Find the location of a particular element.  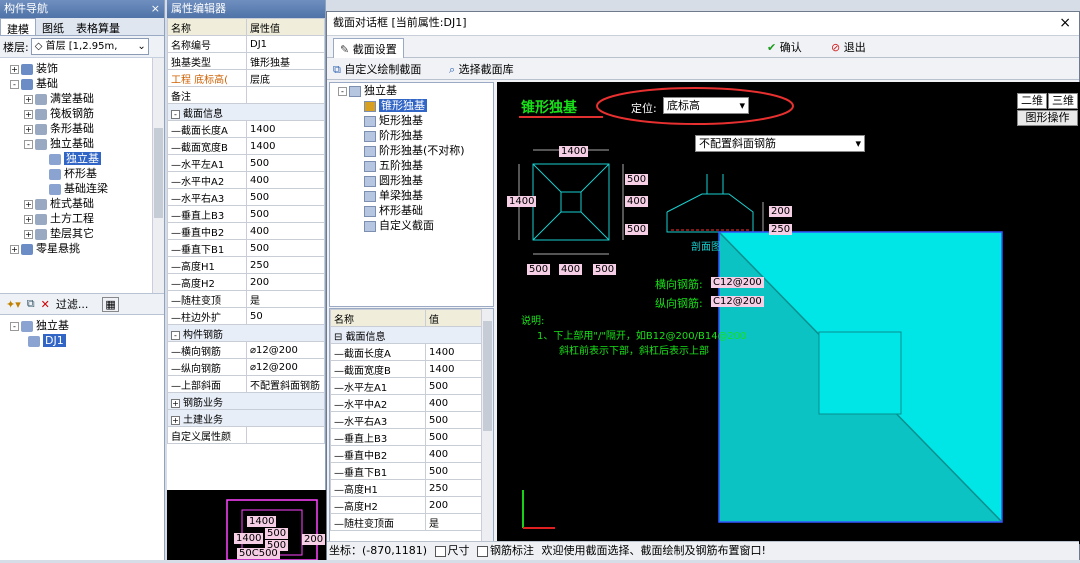

section-type-item: 自定义截面 is located at coordinates (411, 225).